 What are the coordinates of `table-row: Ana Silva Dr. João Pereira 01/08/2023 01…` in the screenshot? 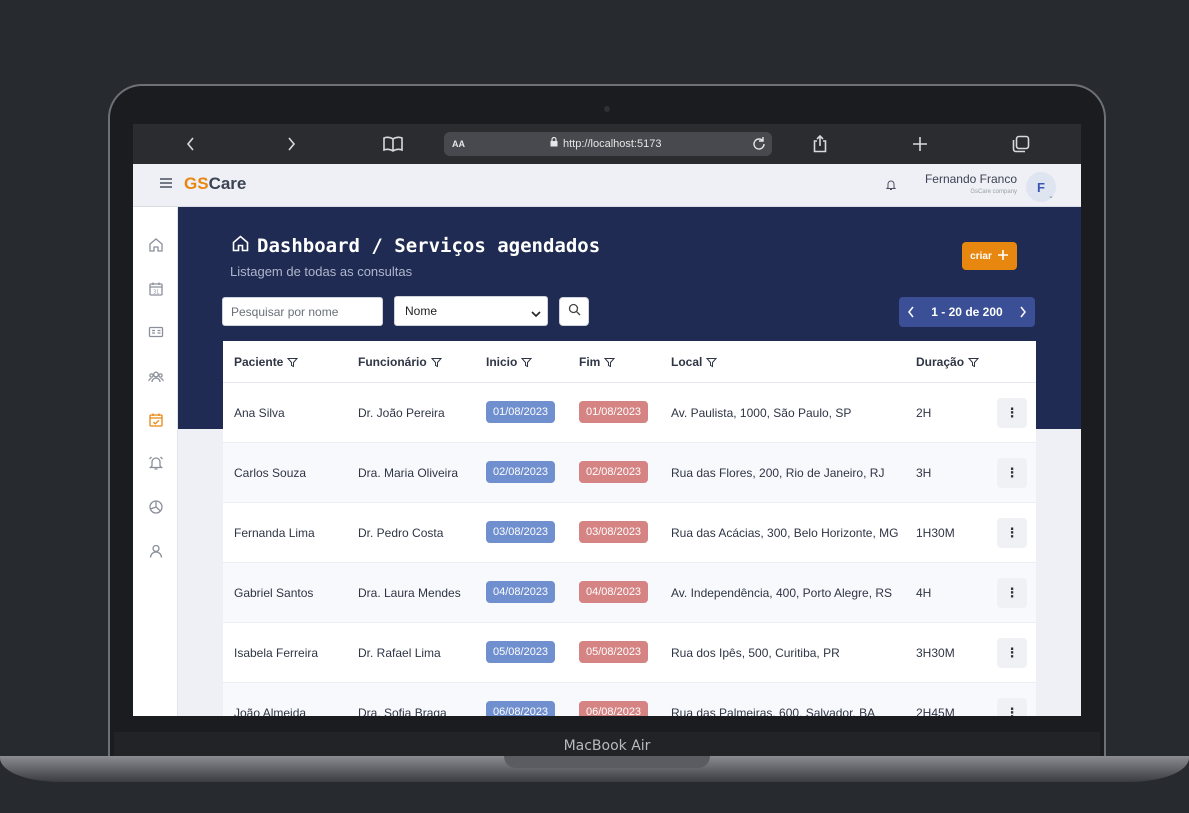 It's located at (629, 413).